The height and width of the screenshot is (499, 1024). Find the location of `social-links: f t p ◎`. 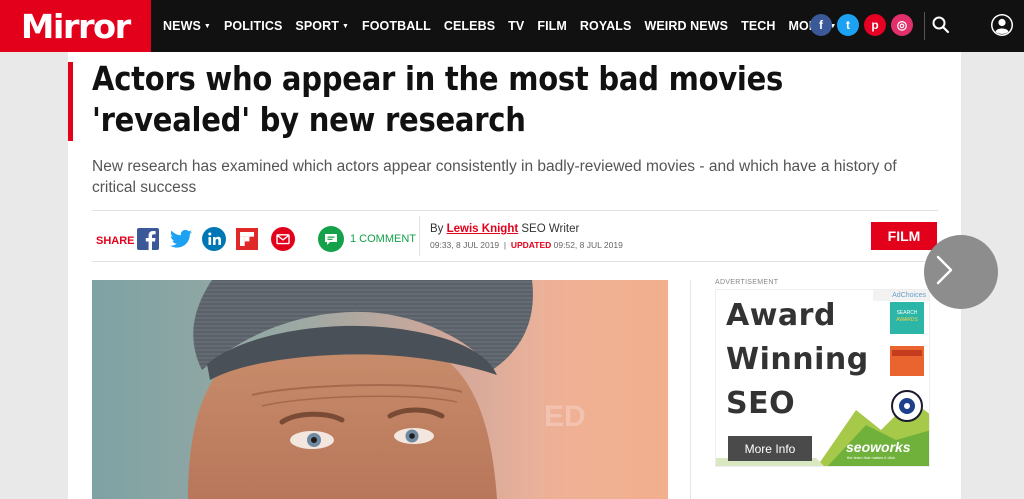

social-links: f t p ◎ is located at coordinates (864, 25).